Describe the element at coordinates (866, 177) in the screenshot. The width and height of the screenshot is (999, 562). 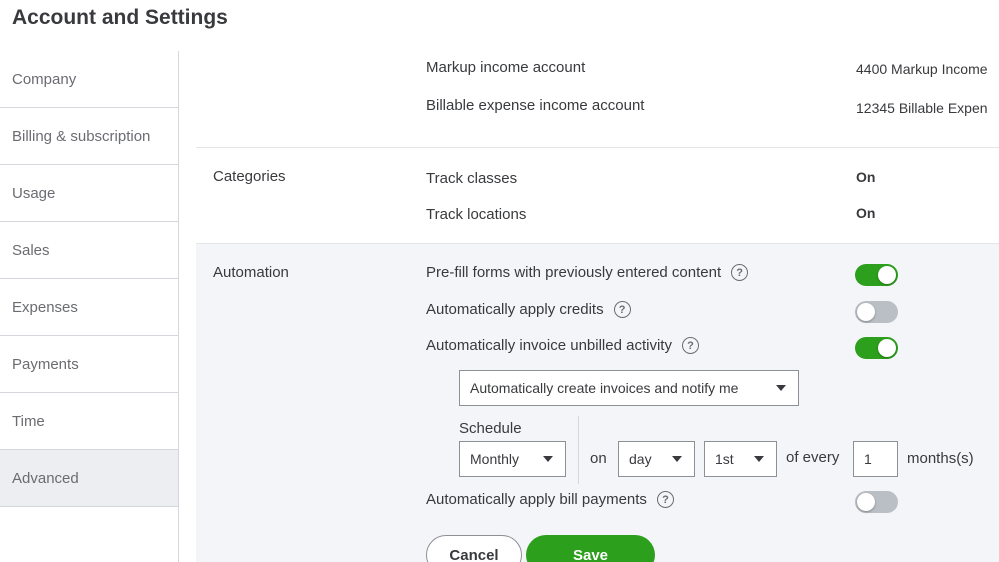
I see `track-classes-value: On` at that location.